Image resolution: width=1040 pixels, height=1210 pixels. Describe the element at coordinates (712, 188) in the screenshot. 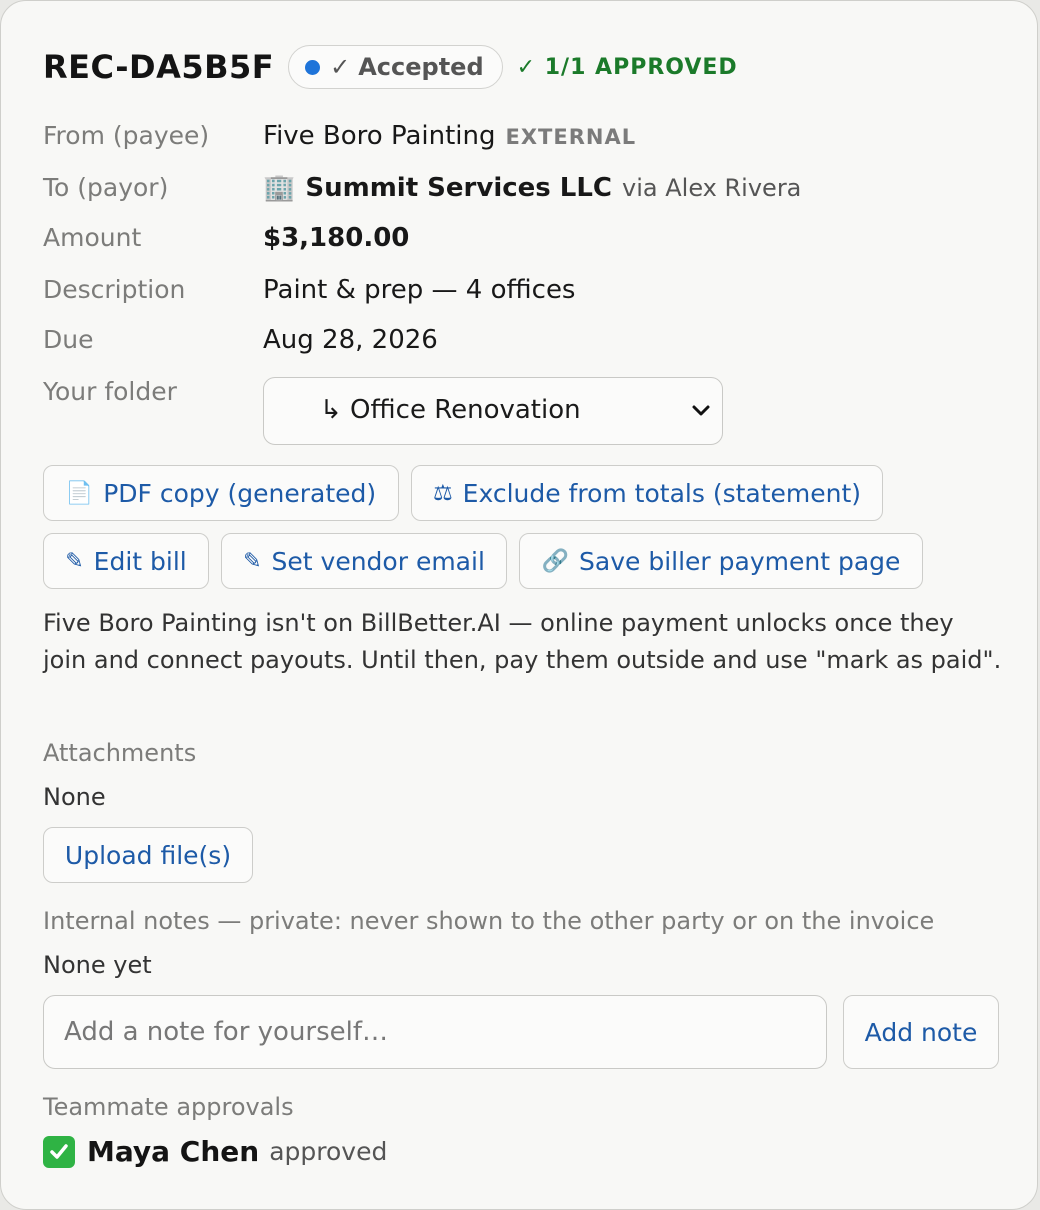

I see `payor-via: via Alex Rivera` at that location.